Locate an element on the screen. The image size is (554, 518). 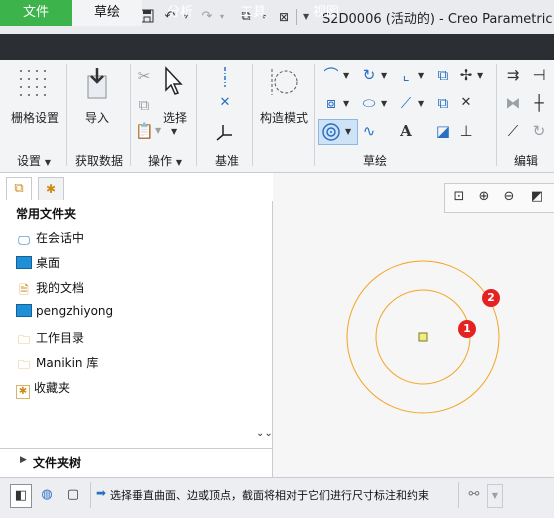
tab-sketch: 草绘 is located at coordinates (107, 13).